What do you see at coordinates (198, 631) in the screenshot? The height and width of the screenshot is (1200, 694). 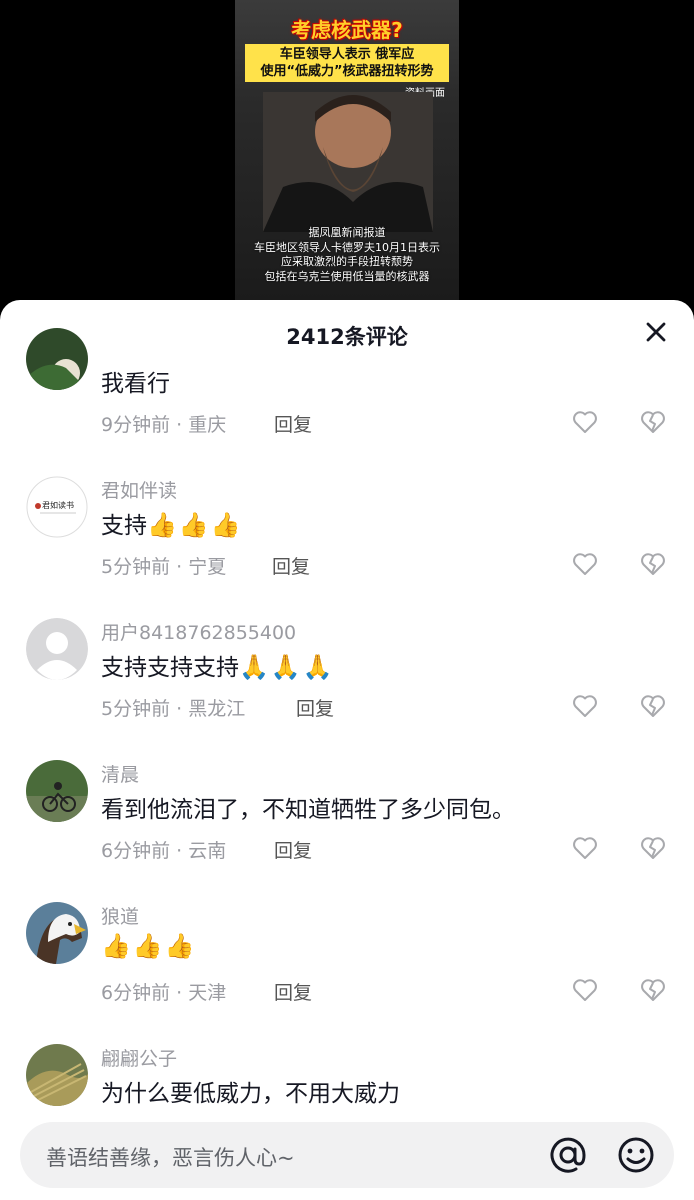 I see `comment-username: 用户8418762855400` at bounding box center [198, 631].